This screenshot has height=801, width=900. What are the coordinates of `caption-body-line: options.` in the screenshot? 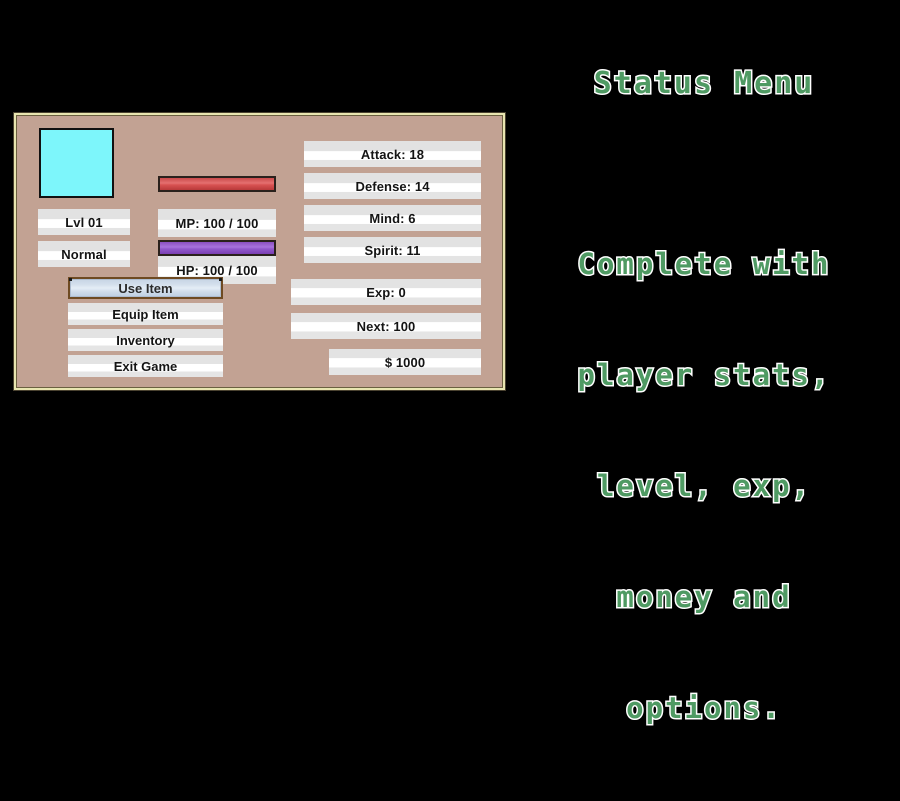 It's located at (703, 708).